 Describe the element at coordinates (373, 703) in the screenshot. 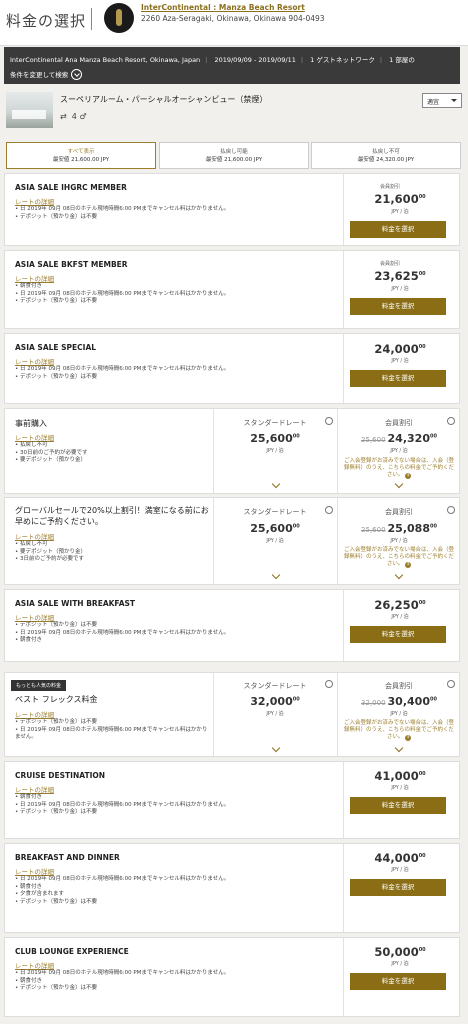

I see `original-price: 32,000` at that location.